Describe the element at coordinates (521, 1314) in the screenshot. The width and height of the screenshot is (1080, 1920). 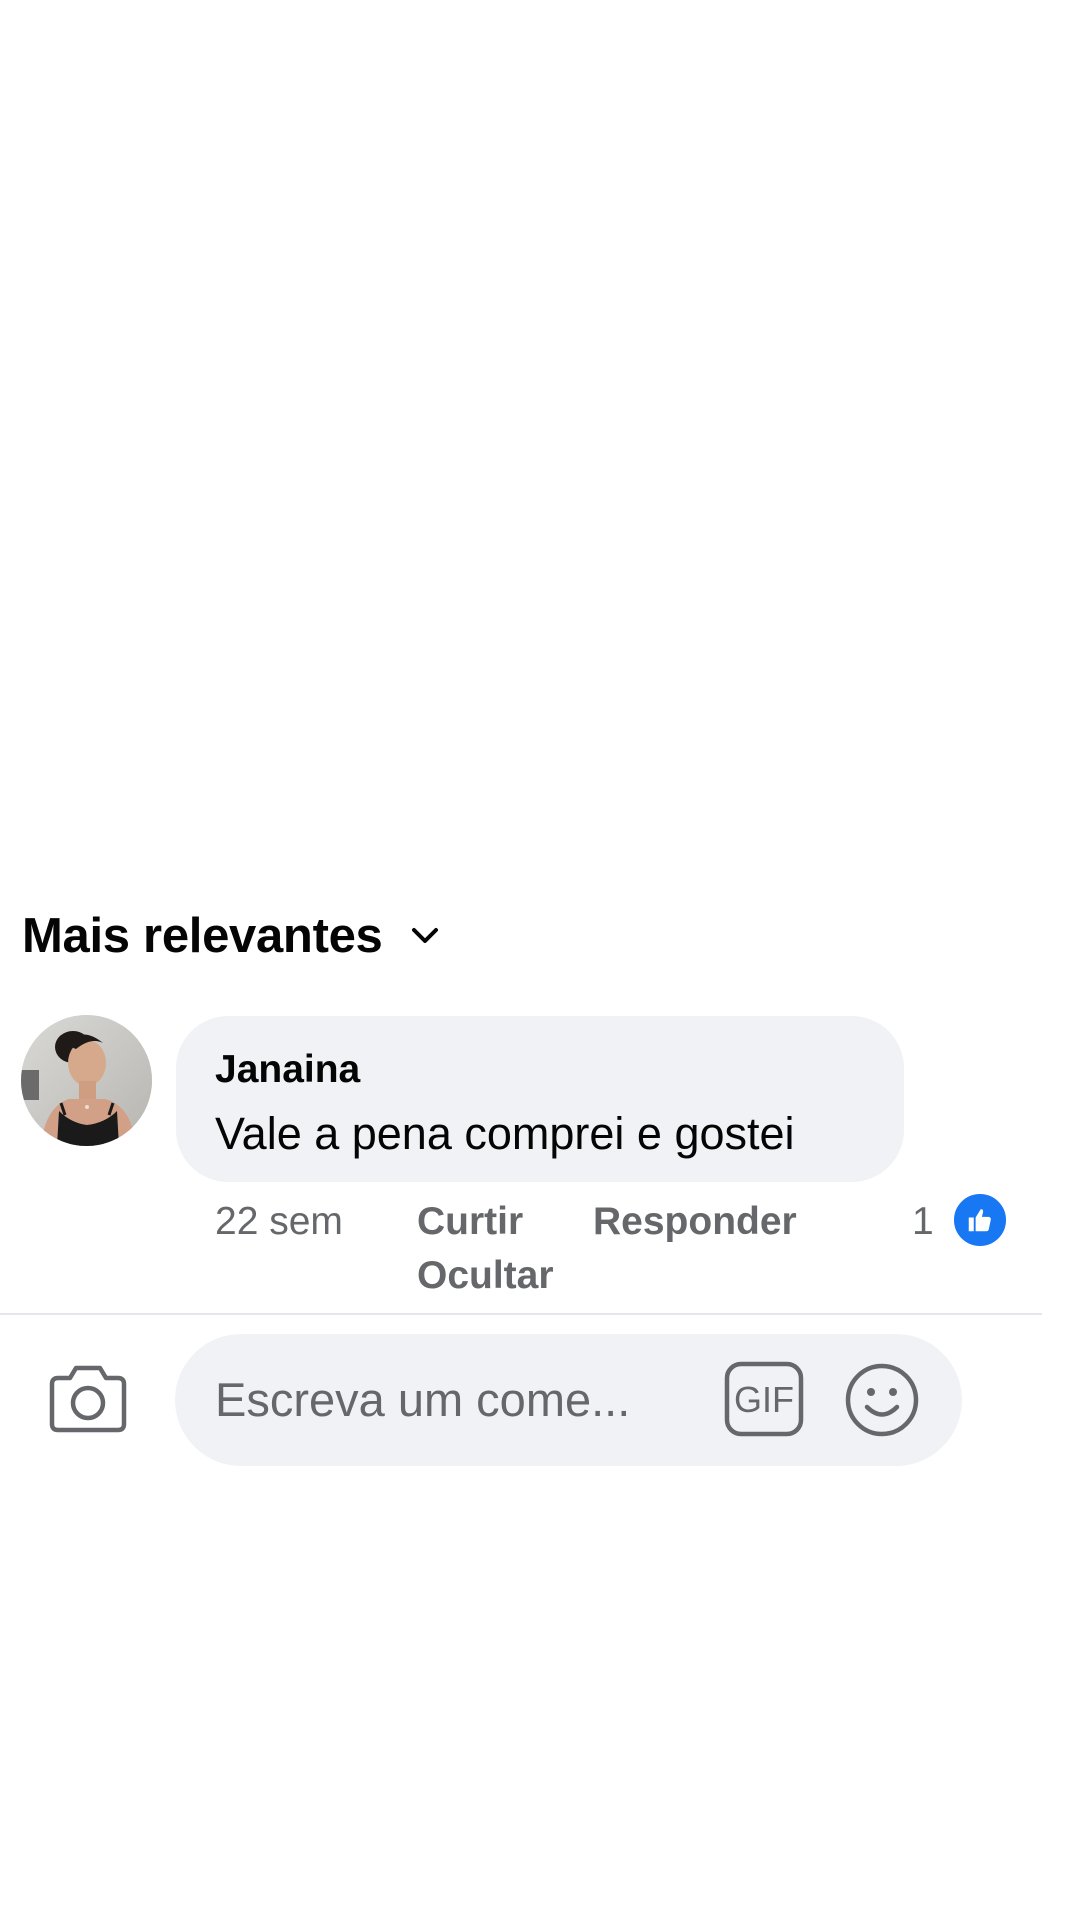
I see `divider` at that location.